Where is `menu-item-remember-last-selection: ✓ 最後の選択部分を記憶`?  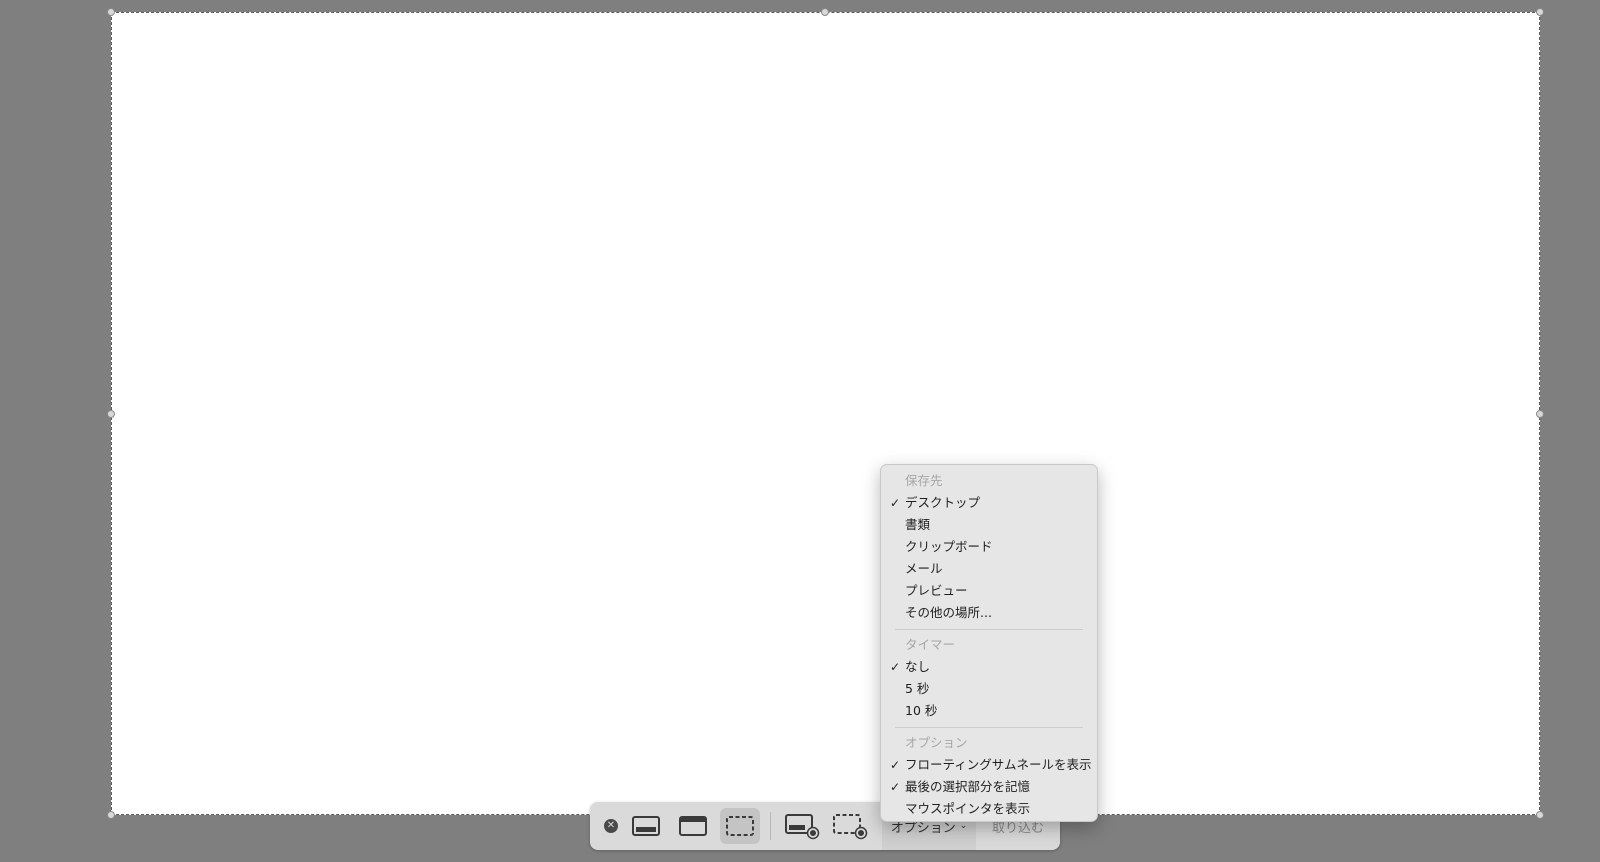
menu-item-remember-last-selection: ✓ 最後の選択部分を記憶 is located at coordinates (989, 787).